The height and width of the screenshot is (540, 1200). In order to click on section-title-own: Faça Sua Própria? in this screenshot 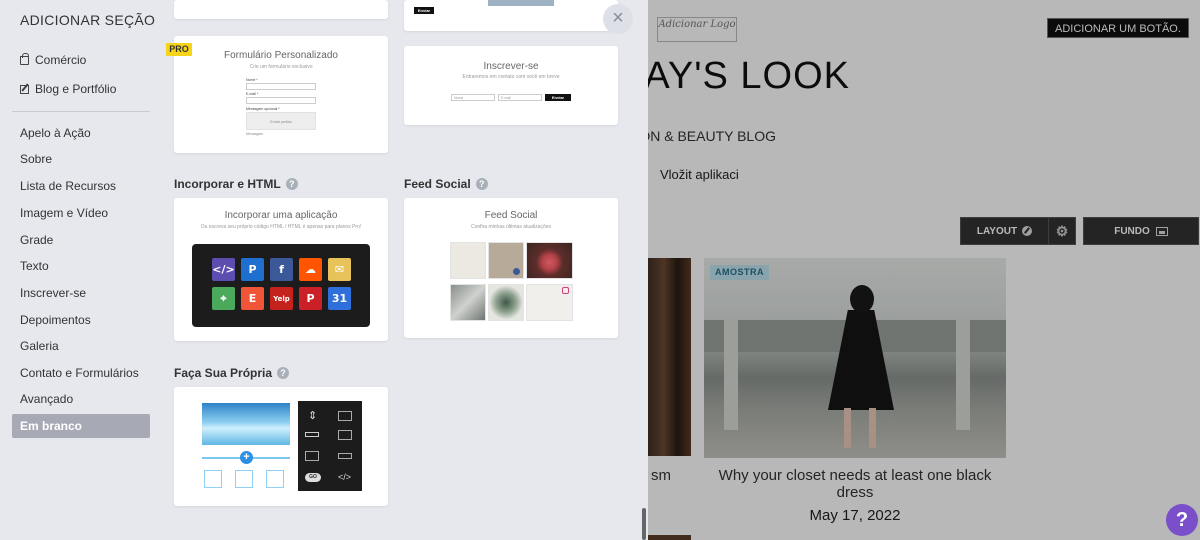, I will do `click(232, 373)`.